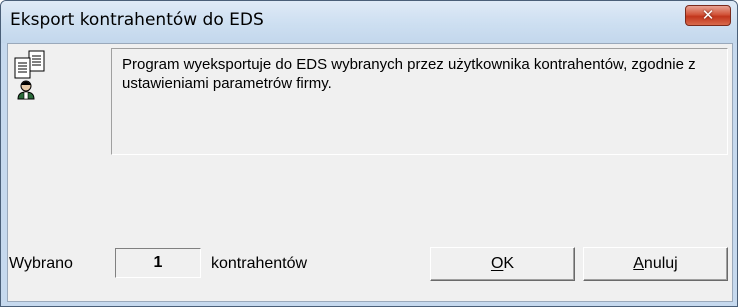 The height and width of the screenshot is (307, 738). What do you see at coordinates (41, 263) in the screenshot?
I see `selected-label: Wybrano` at bounding box center [41, 263].